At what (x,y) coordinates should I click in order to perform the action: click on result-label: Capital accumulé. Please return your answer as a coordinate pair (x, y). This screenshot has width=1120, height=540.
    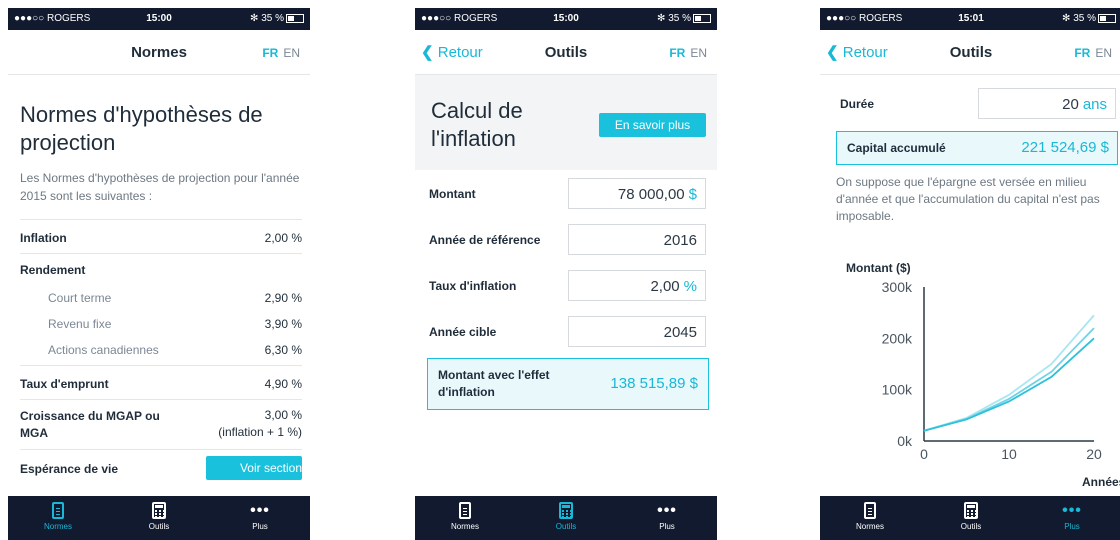
    Looking at the image, I should click on (896, 148).